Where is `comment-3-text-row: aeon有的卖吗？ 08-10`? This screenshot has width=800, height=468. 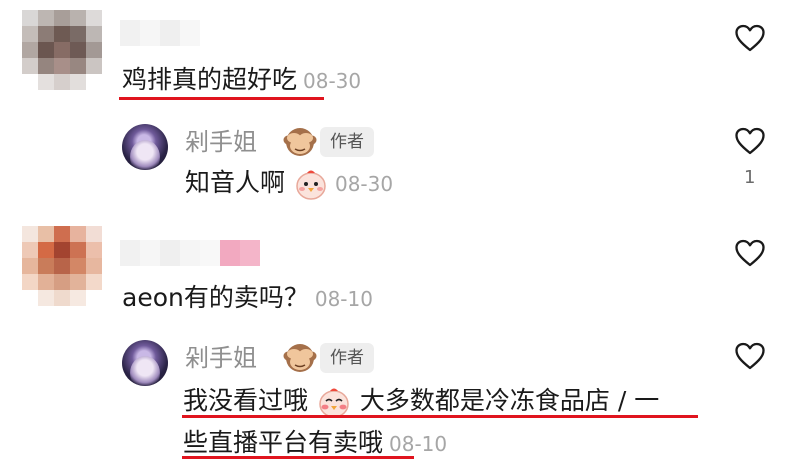 comment-3-text-row: aeon有的卖吗？ 08-10 is located at coordinates (247, 298).